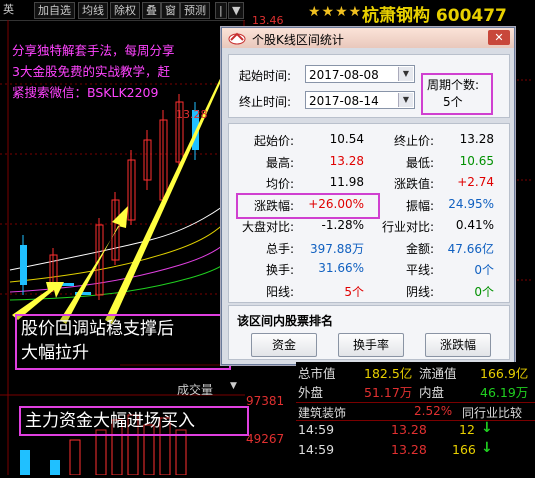 This screenshot has width=535, height=478. I want to click on stock-name: 杭萧钢构 600477, so click(434, 16).